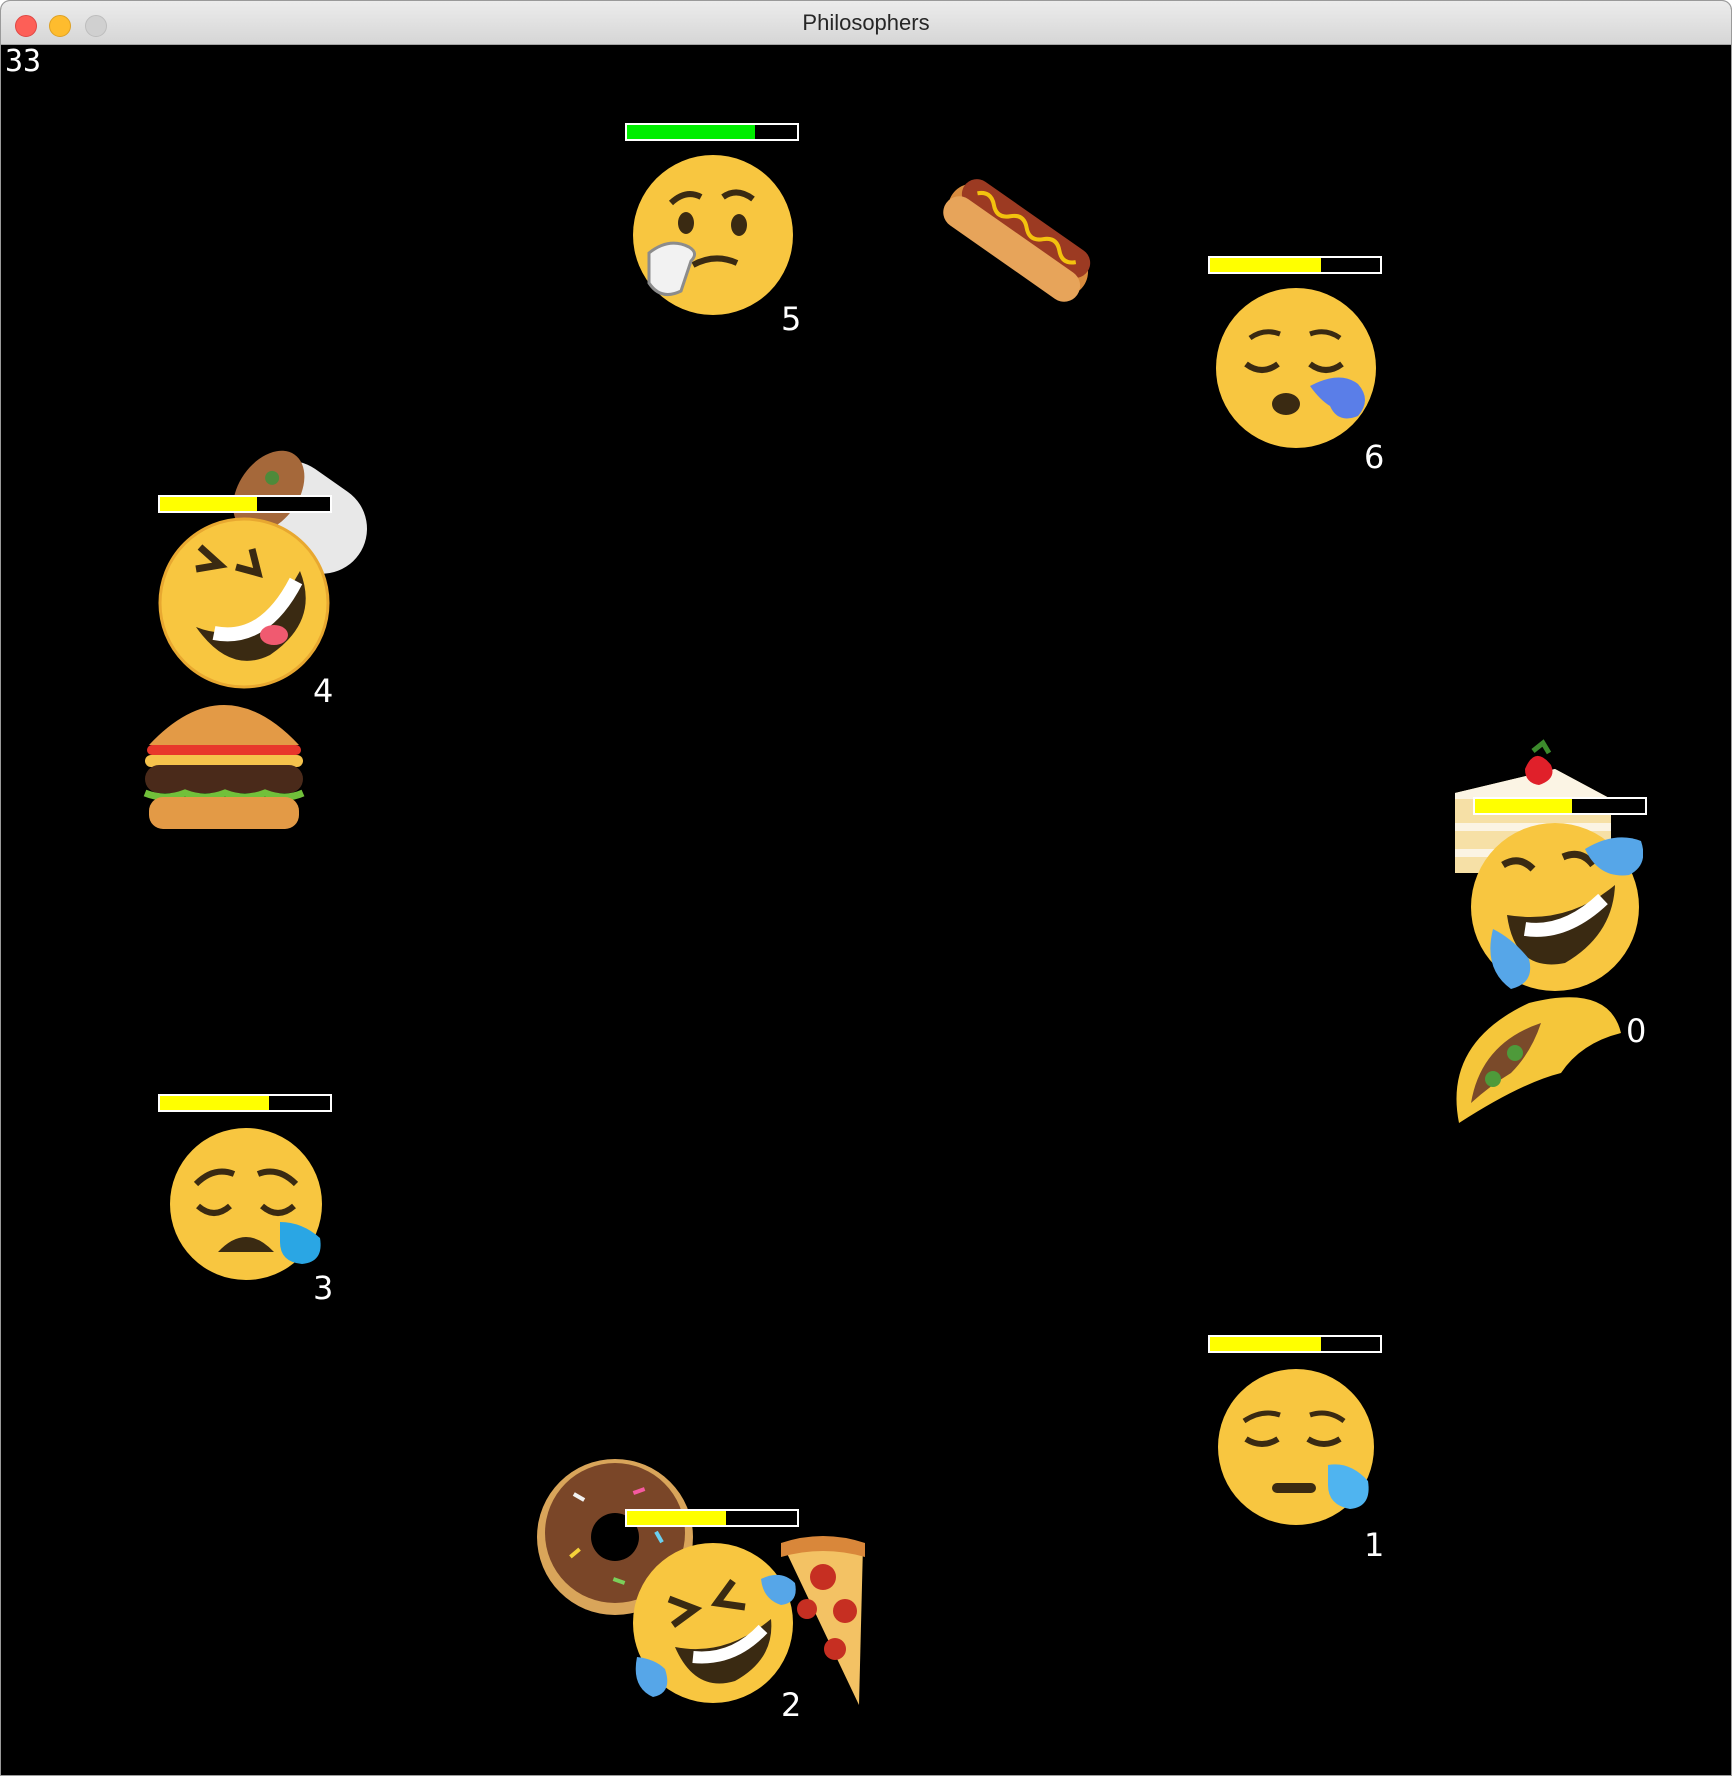 Image resolution: width=1732 pixels, height=1776 pixels. I want to click on philosopher-id: 2, so click(791, 1705).